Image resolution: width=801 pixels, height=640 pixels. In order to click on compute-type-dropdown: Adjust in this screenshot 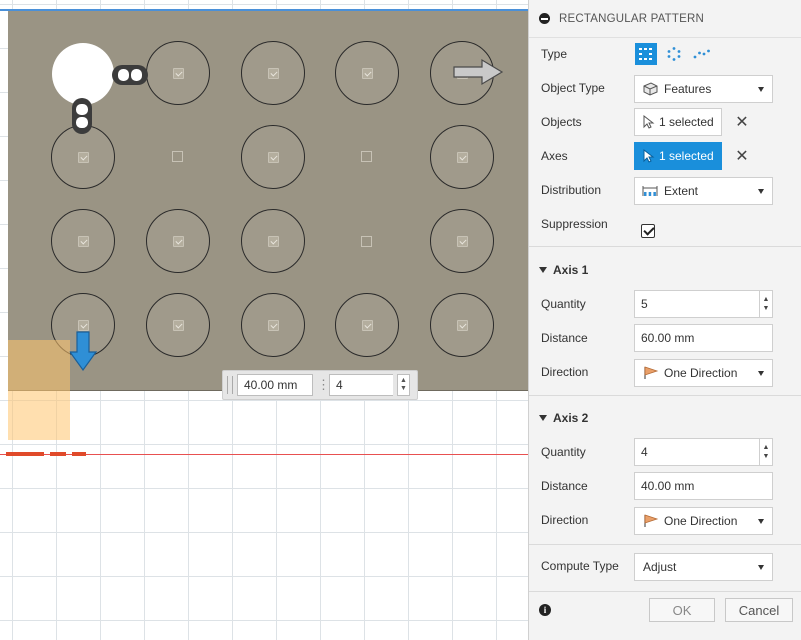, I will do `click(703, 567)`.